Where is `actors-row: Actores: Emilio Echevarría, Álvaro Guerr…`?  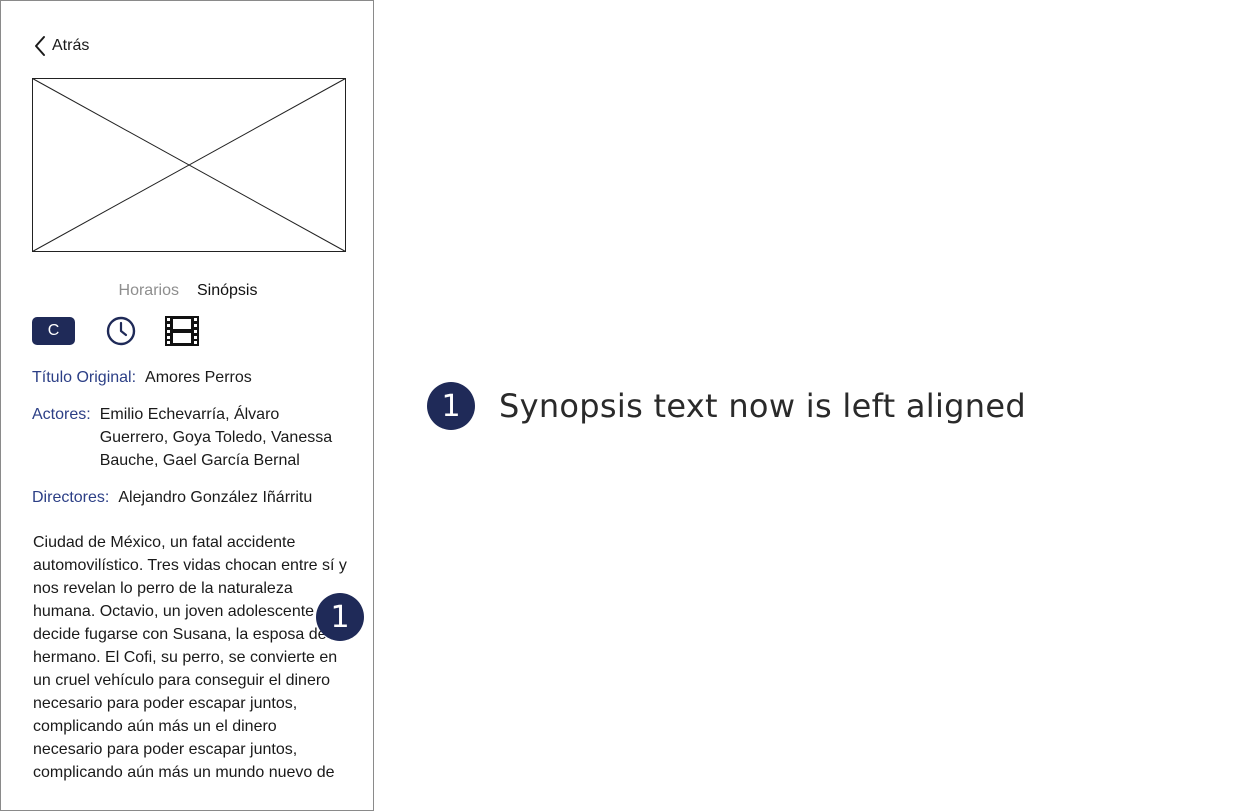
actors-row: Actores: Emilio Echevarría, Álvaro Guerr… is located at coordinates (192, 437).